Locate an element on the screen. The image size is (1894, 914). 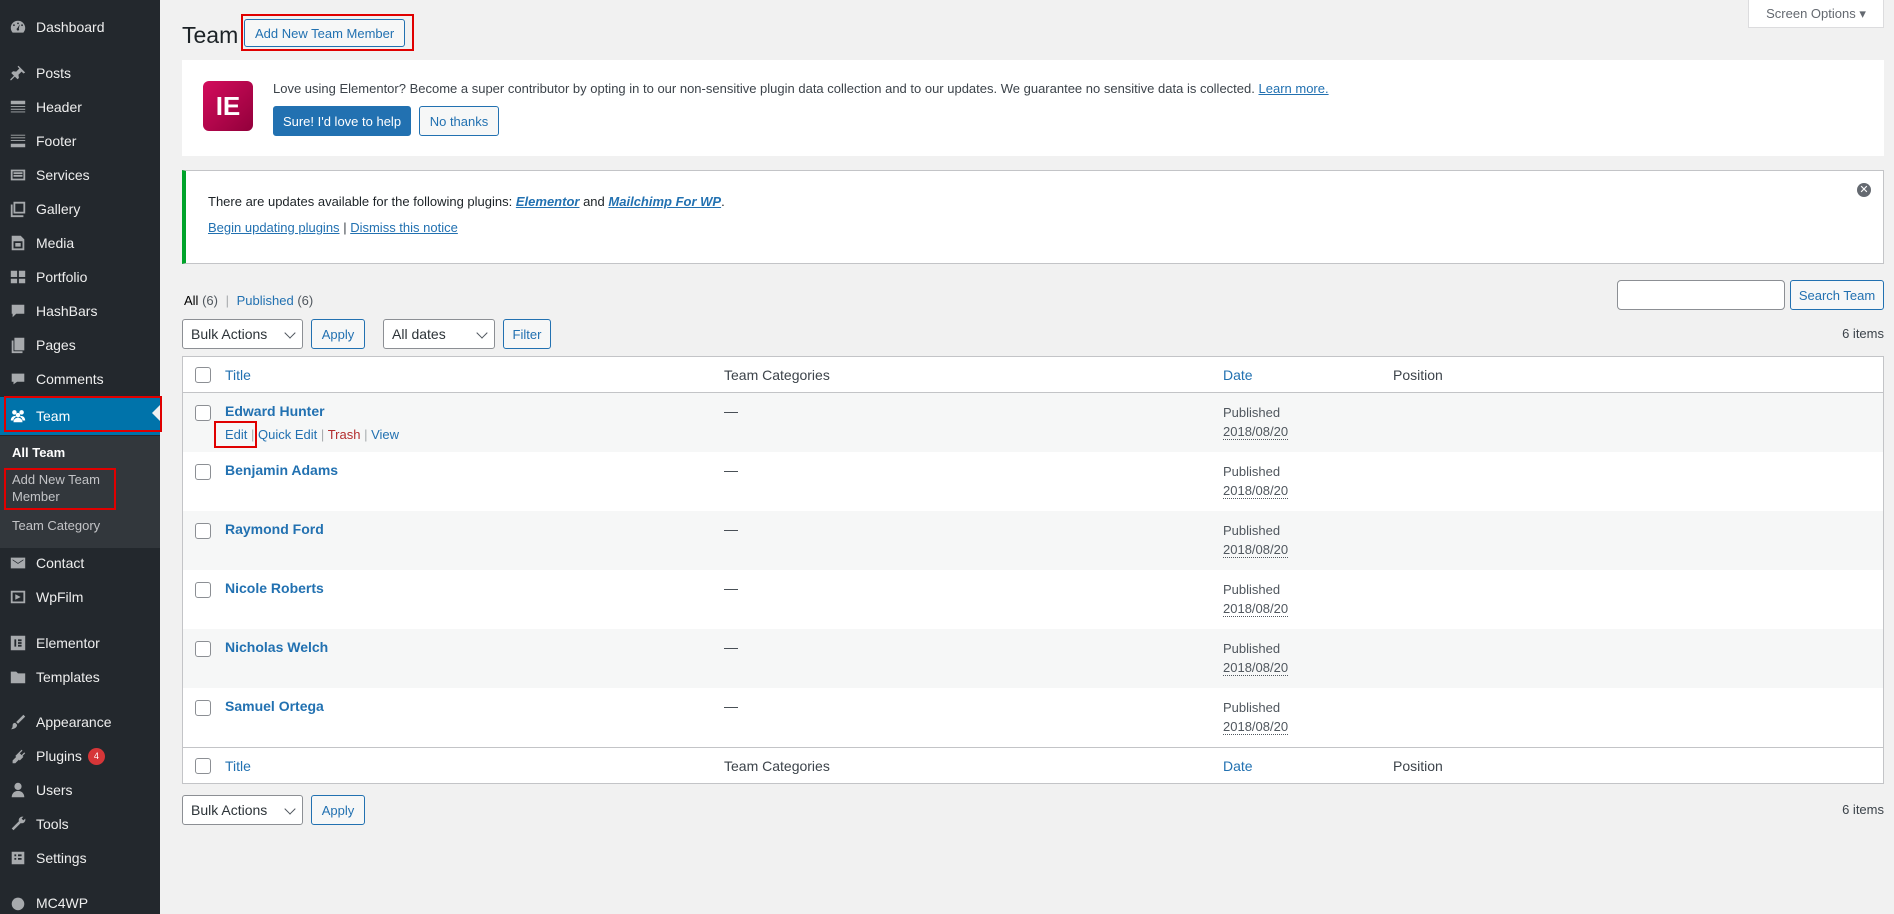
apply-button-top: Apply is located at coordinates (338, 334).